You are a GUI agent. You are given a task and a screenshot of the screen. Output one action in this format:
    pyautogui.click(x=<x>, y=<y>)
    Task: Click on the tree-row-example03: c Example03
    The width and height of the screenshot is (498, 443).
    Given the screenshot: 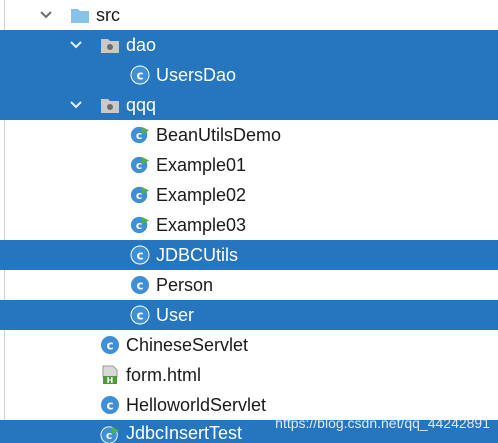 What is the action you would take?
    pyautogui.click(x=249, y=225)
    